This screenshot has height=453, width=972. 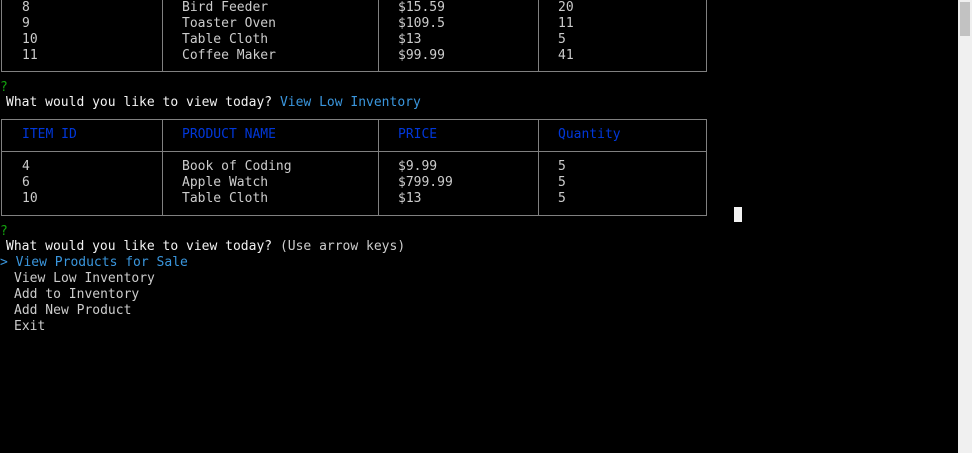 I want to click on header-price: PRICE, so click(x=418, y=134).